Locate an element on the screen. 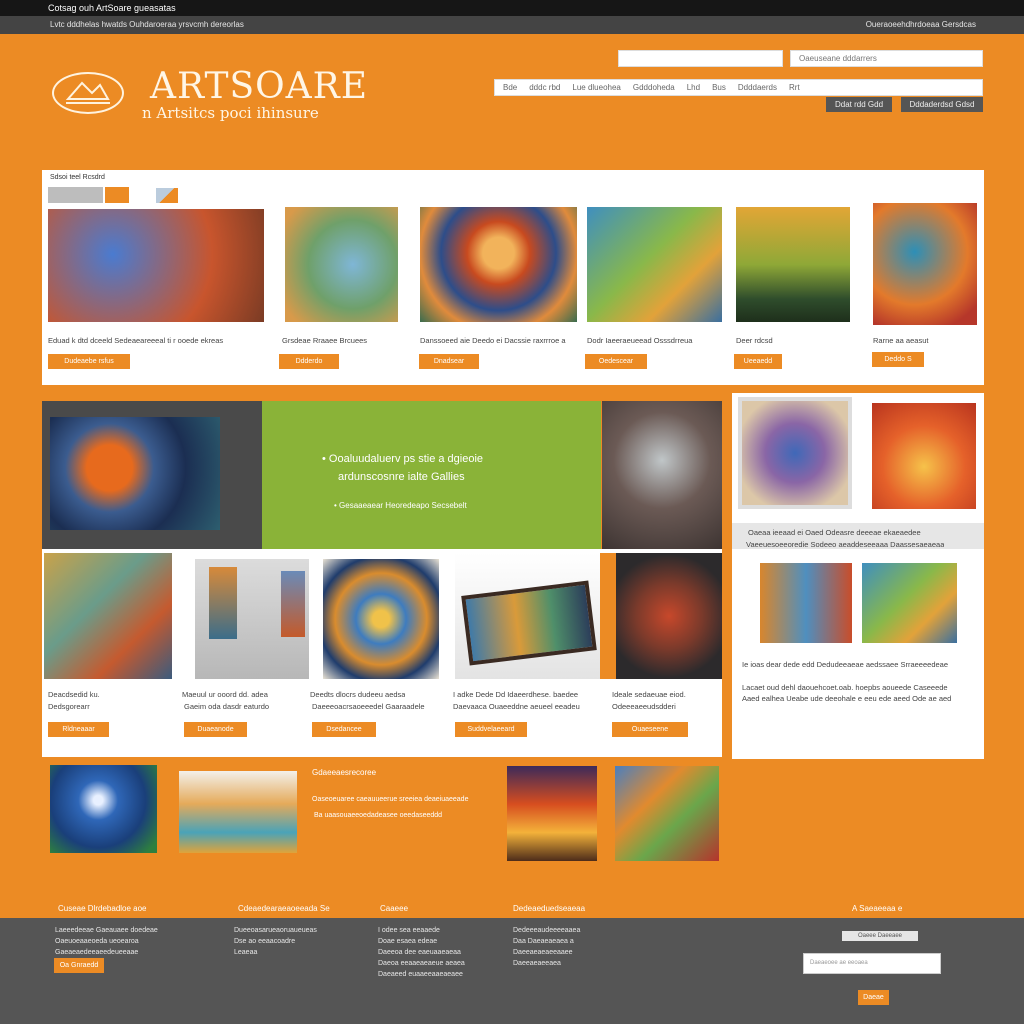 The height and width of the screenshot is (1024, 1024). gallery-title: I adke Dede Dd Idaeerdhese. baedee is located at coordinates (516, 694).